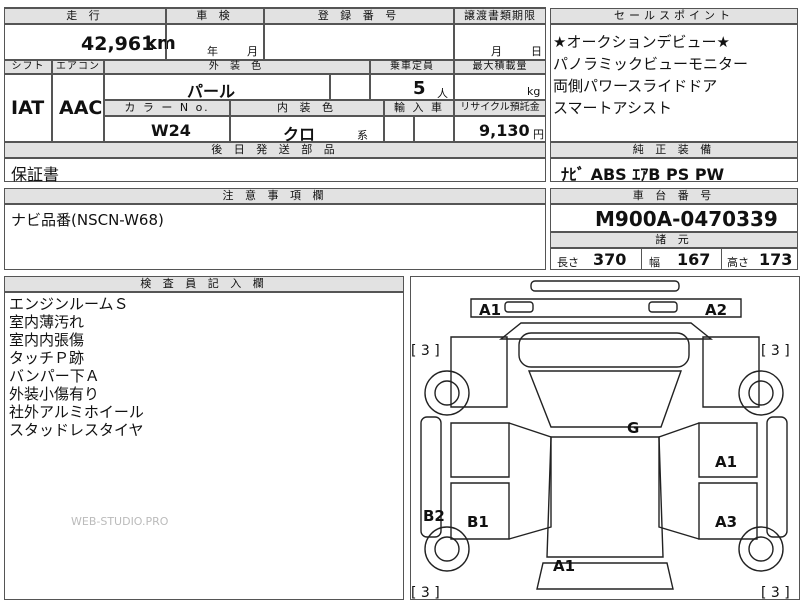 The width and height of the screenshot is (800, 600). What do you see at coordinates (81, 108) in the screenshot?
I see `aircon-value: AAC` at bounding box center [81, 108].